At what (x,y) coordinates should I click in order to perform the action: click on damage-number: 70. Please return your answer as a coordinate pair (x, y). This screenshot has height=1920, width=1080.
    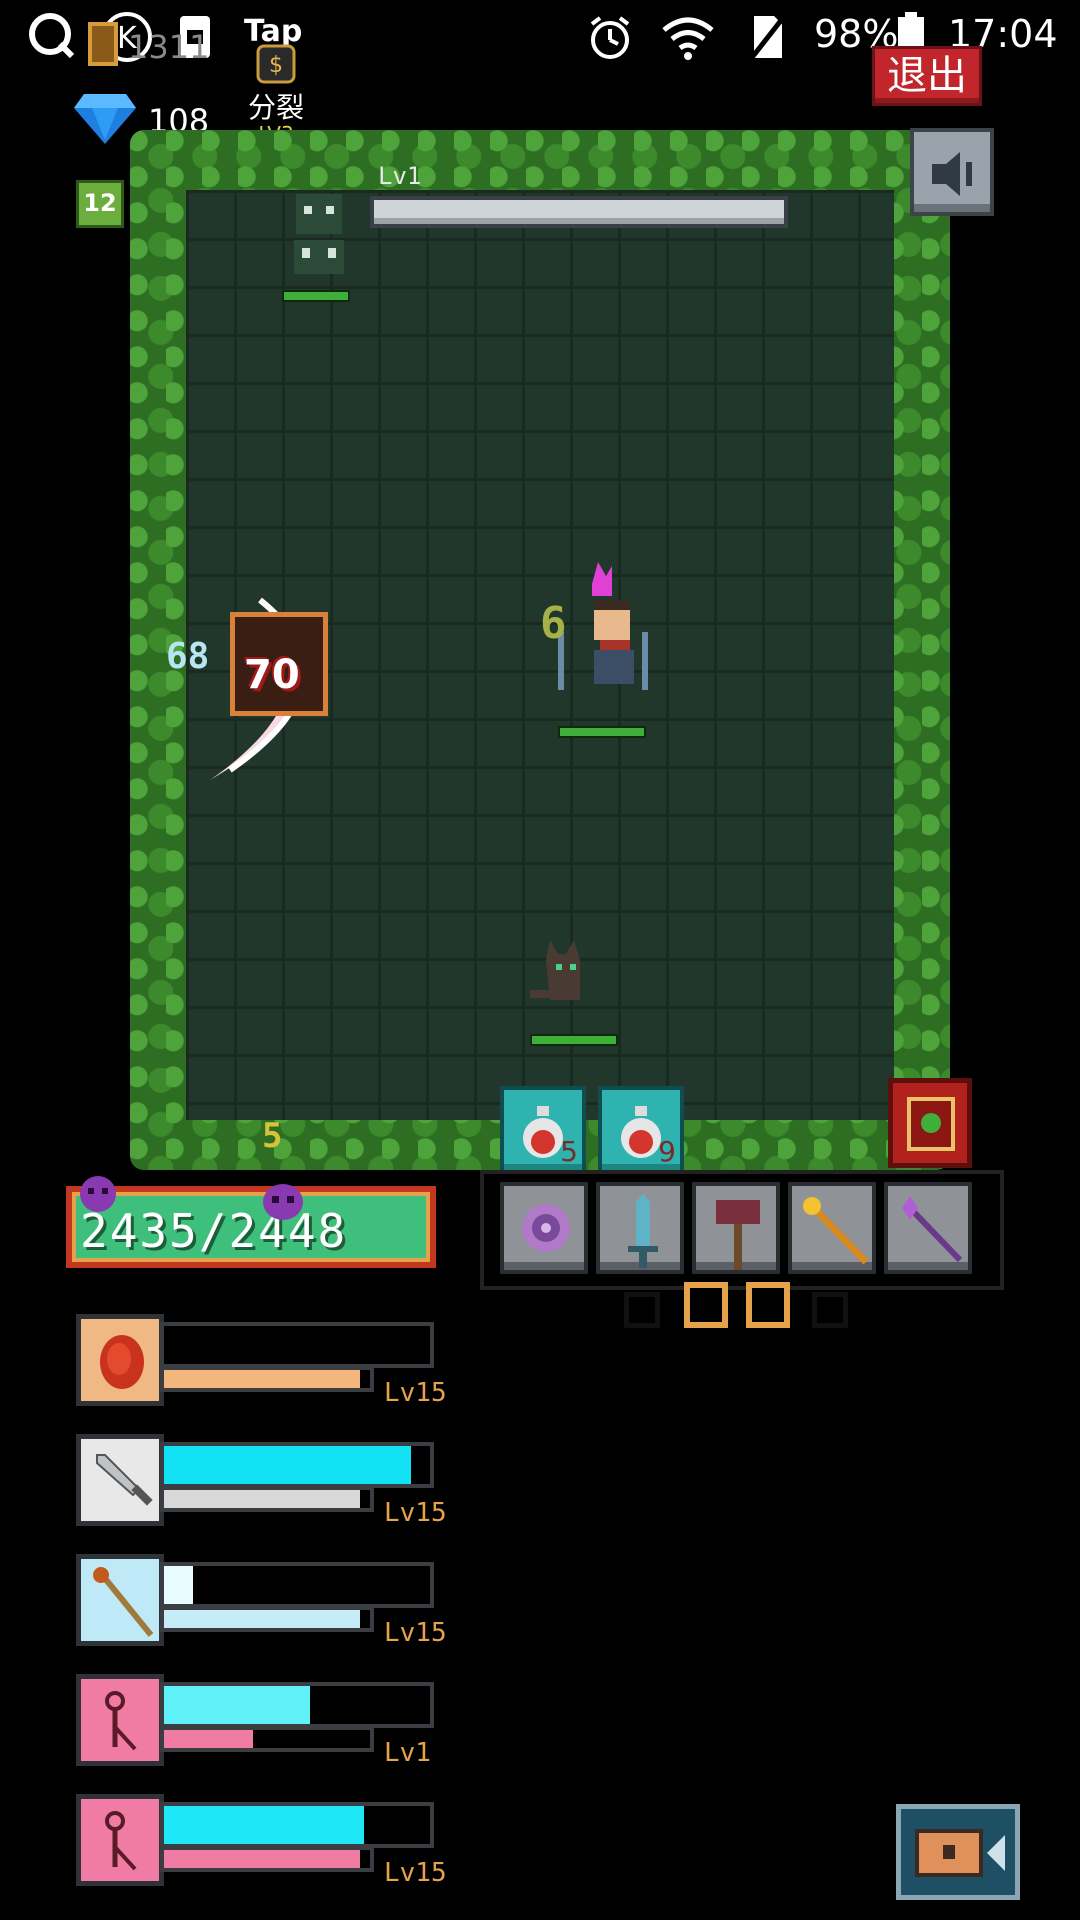
    Looking at the image, I should click on (272, 675).